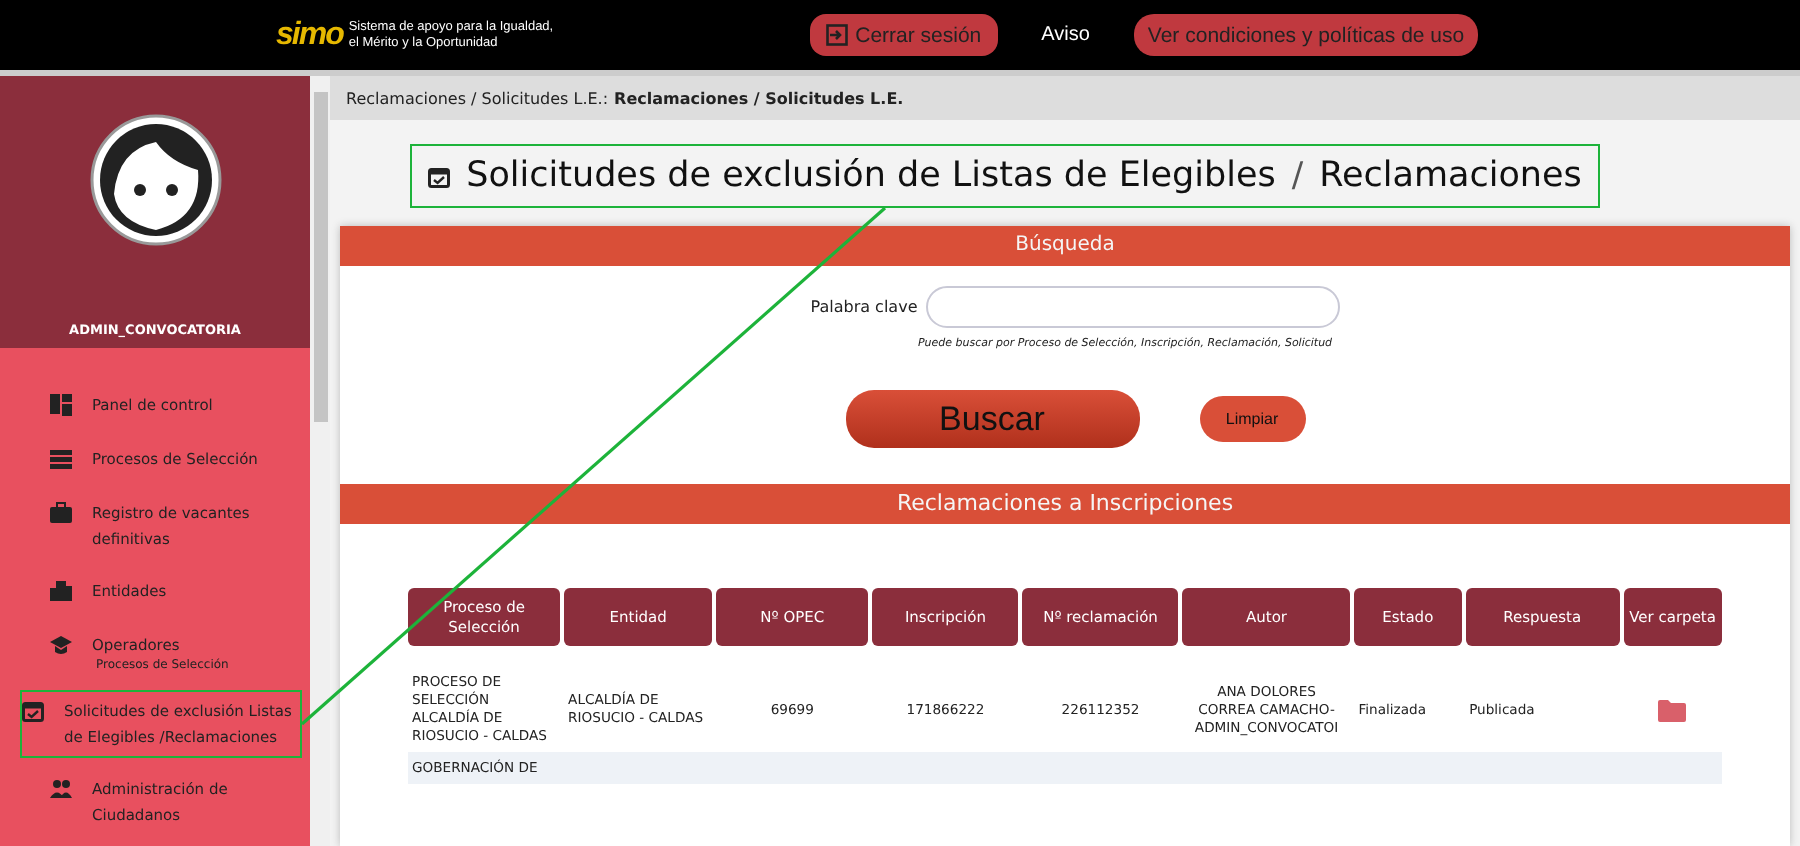  What do you see at coordinates (864, 307) in the screenshot?
I see `field-label: Palabra clave` at bounding box center [864, 307].